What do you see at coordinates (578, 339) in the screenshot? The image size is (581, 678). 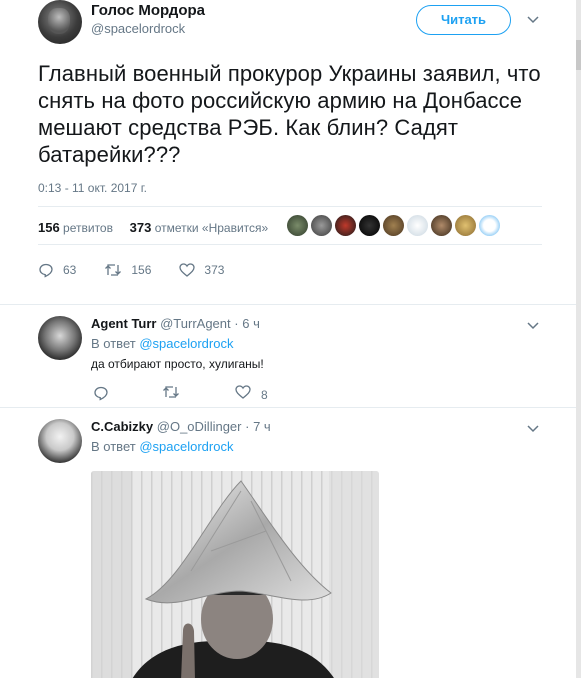 I see `scrollbar` at bounding box center [578, 339].